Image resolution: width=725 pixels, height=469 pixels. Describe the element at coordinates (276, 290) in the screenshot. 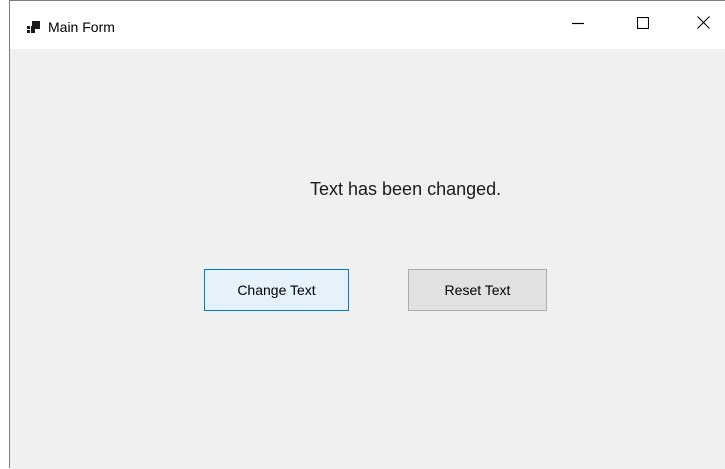

I see `change-text-button: Change Text` at that location.